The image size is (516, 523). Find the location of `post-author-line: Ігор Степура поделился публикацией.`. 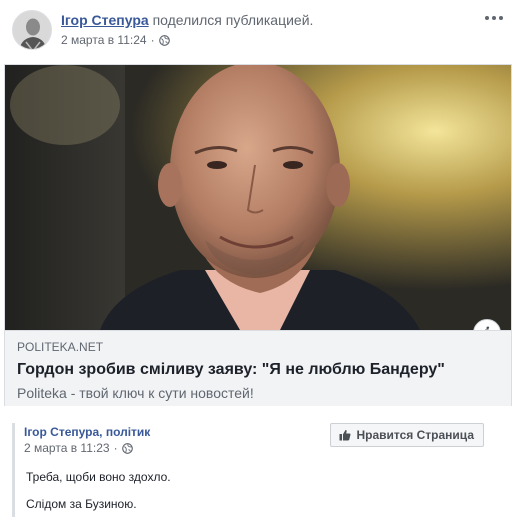

post-author-line: Ігор Степура поделился публикацией. is located at coordinates (187, 20).